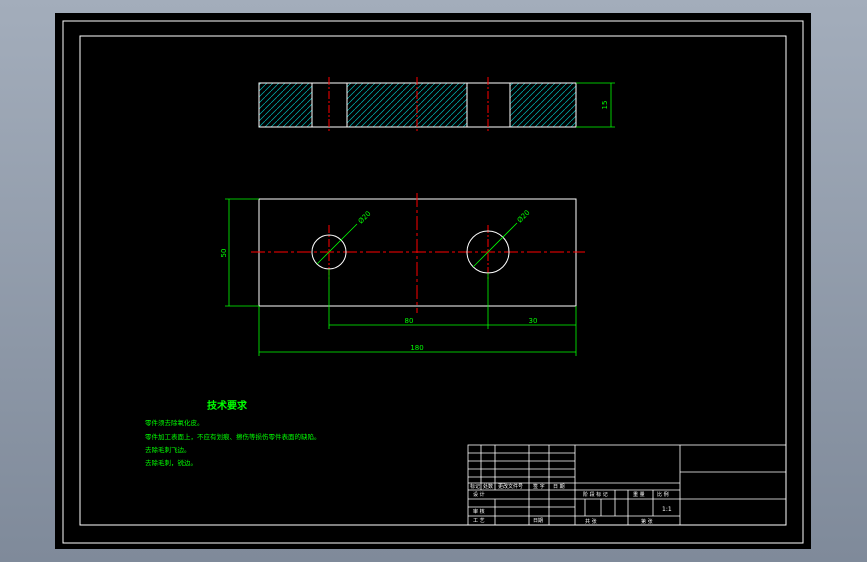  I want to click on dim-thickness-label: 15, so click(605, 105).